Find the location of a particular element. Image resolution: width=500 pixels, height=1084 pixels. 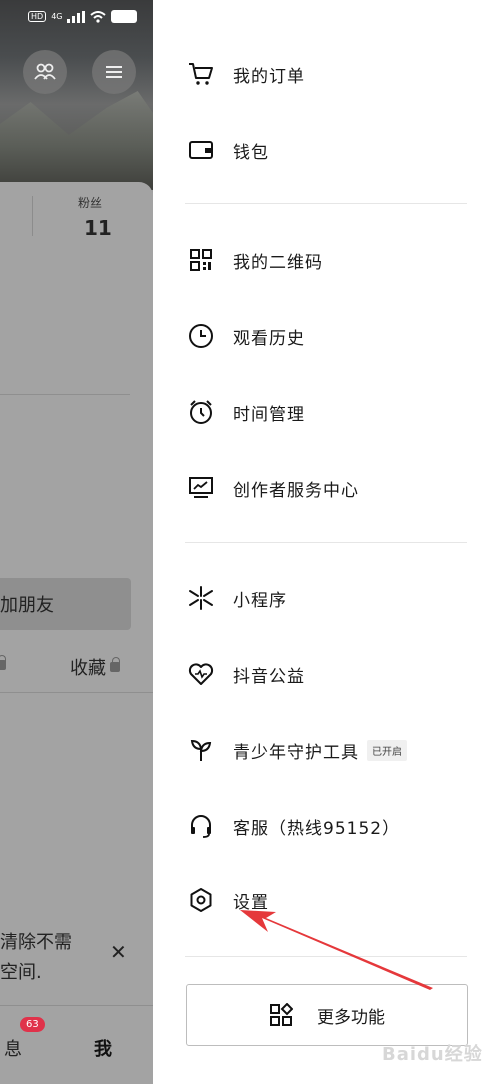

menu-item-label: 小程序 is located at coordinates (260, 600).